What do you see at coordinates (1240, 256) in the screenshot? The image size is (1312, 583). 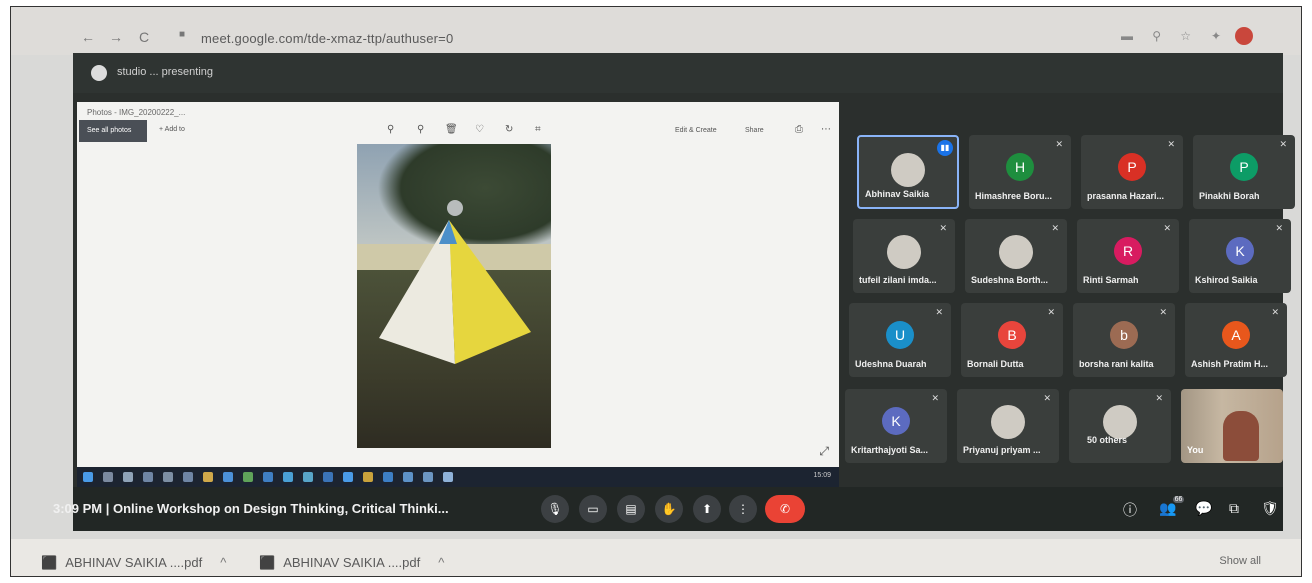 I see `participant-tile: K ✕ Kshirod Saikia` at bounding box center [1240, 256].